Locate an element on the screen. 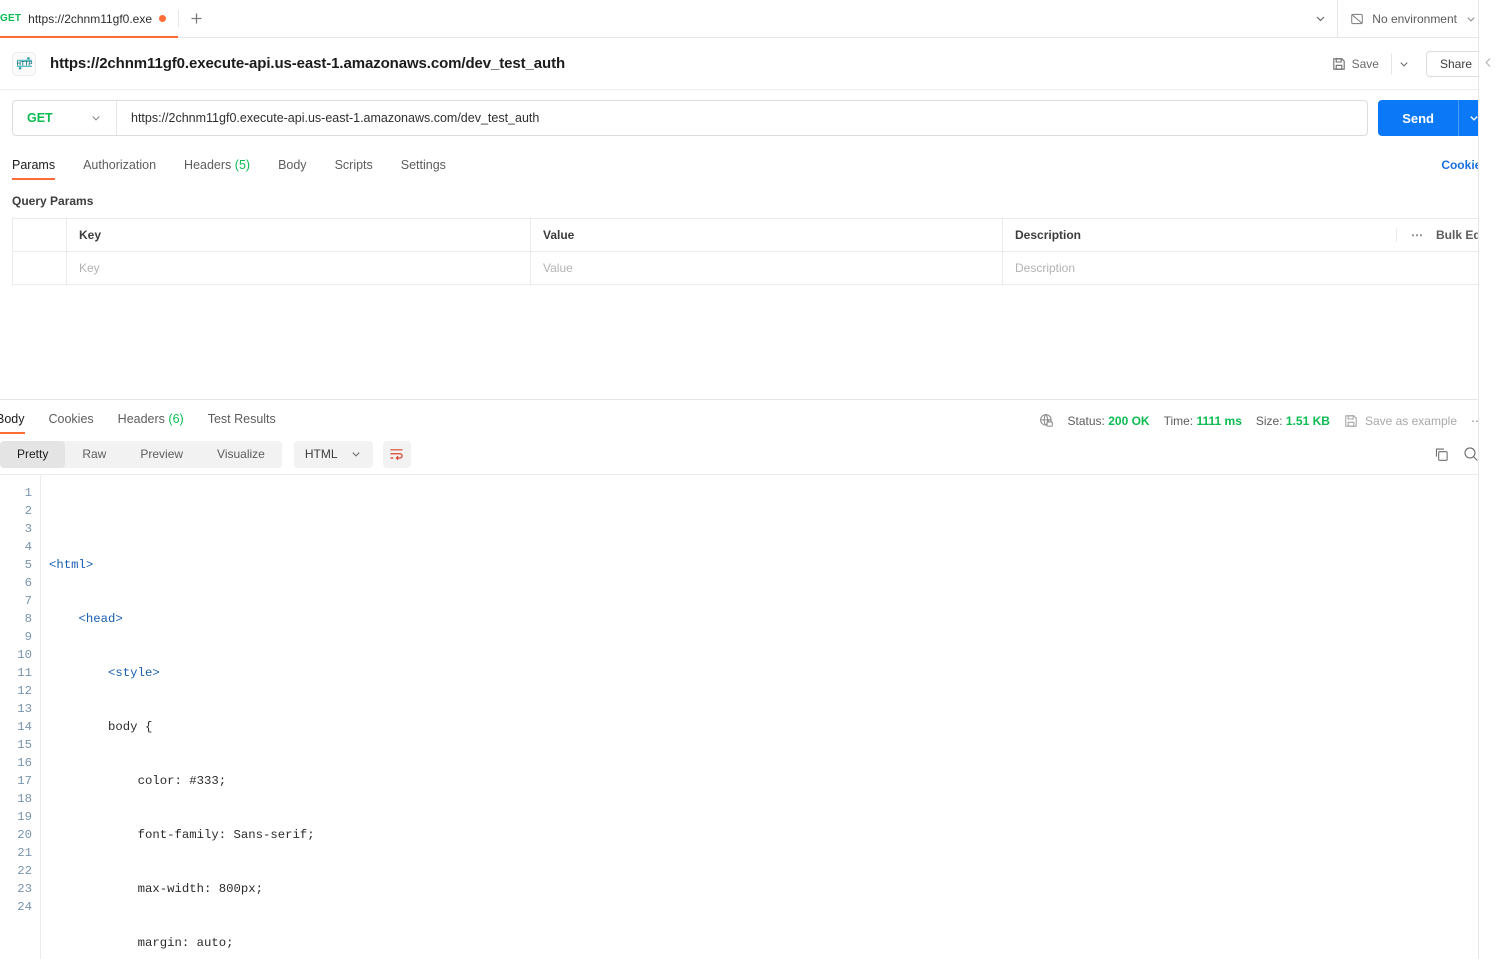 This screenshot has height=959, width=1500. status-label-group: Status: 200 OK is located at coordinates (1109, 421).